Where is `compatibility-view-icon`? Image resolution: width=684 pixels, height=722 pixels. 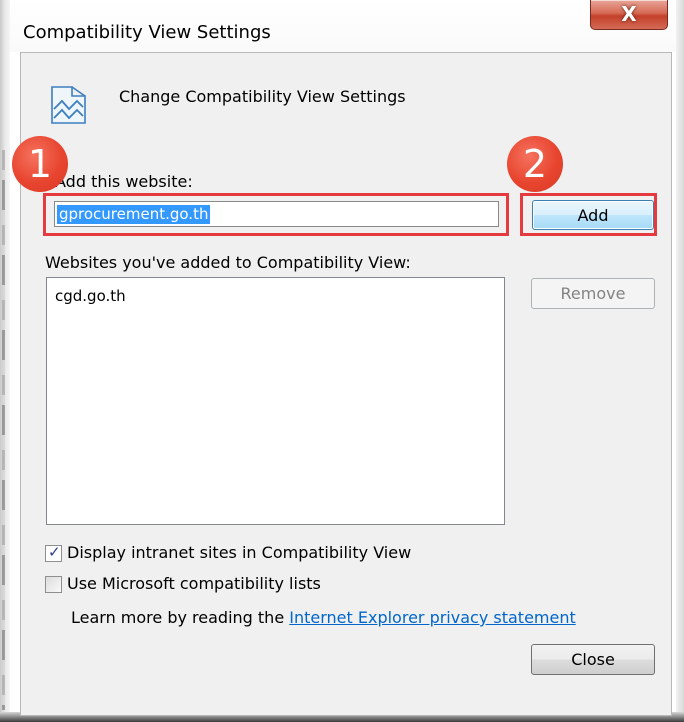 compatibility-view-icon is located at coordinates (68, 105).